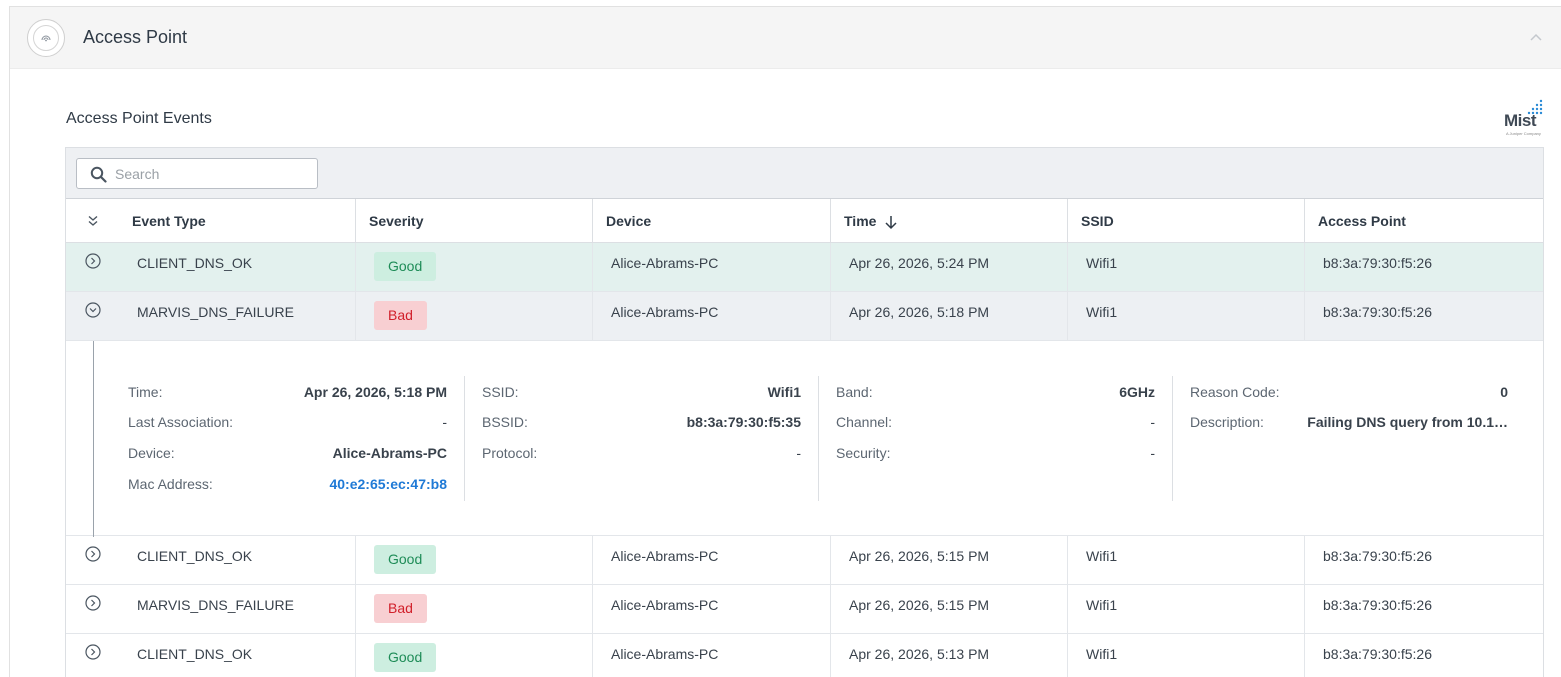 This screenshot has height=677, width=1561. Describe the element at coordinates (287, 422) in the screenshot. I see `detail-last-association: Last Association: -` at that location.